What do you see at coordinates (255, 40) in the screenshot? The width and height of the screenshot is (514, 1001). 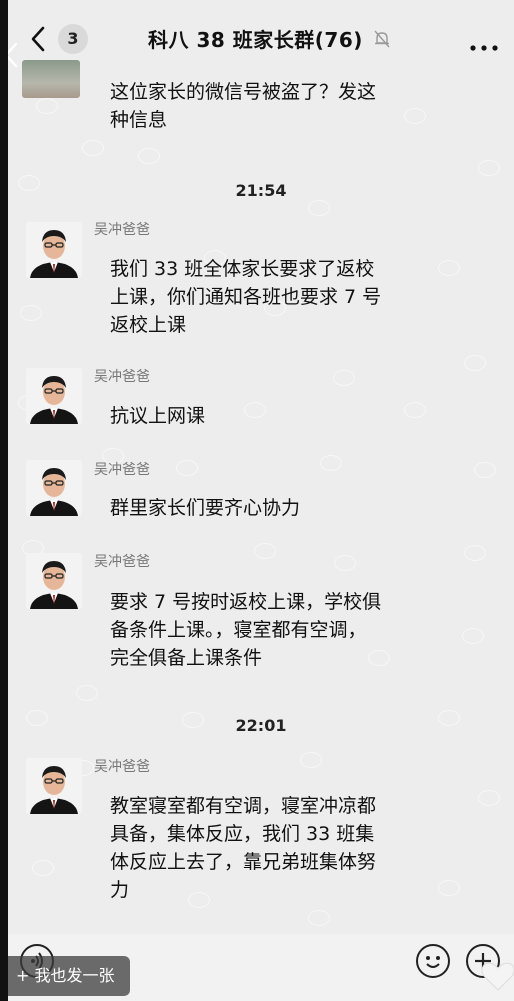 I see `chat-title: 科八 38 班家长群(76)` at bounding box center [255, 40].